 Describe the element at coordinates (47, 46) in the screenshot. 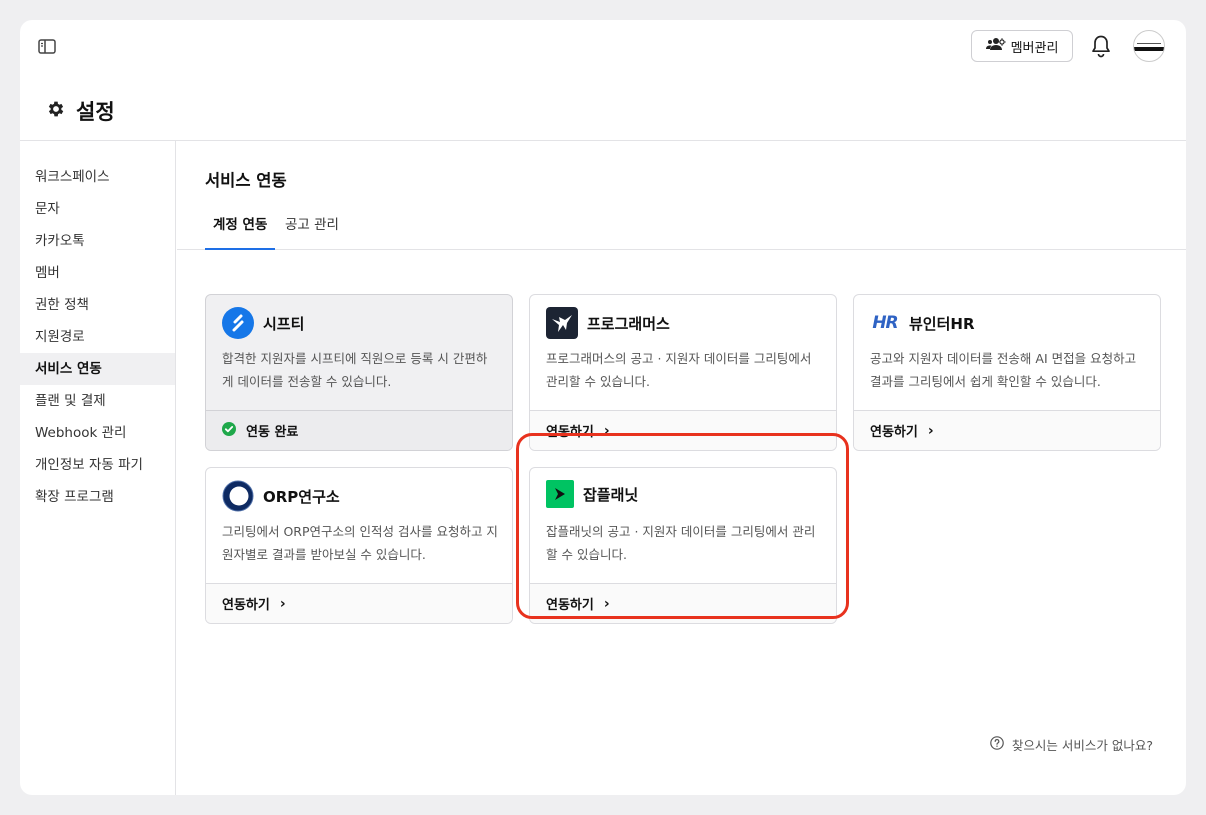

I see `sidebar-toggle-icon` at that location.